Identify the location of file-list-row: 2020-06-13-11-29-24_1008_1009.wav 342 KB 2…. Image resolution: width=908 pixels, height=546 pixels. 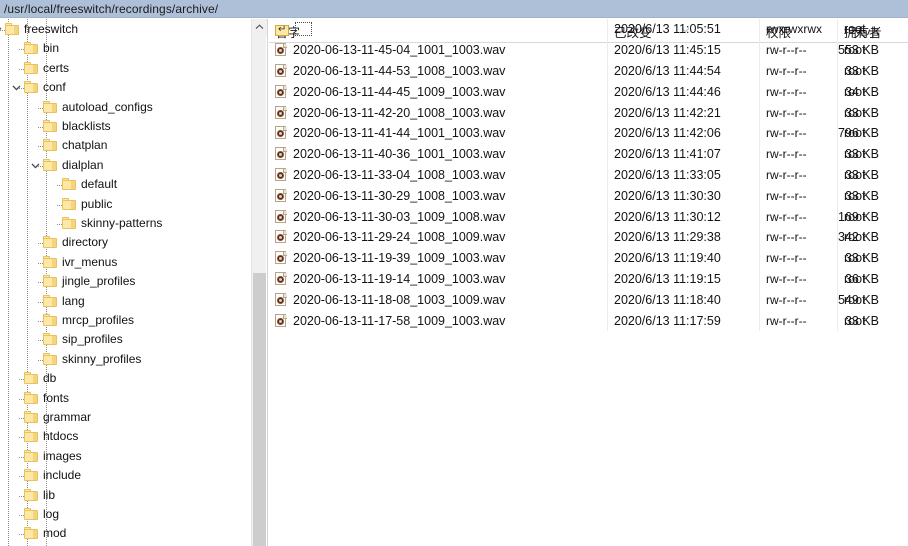
(588, 237).